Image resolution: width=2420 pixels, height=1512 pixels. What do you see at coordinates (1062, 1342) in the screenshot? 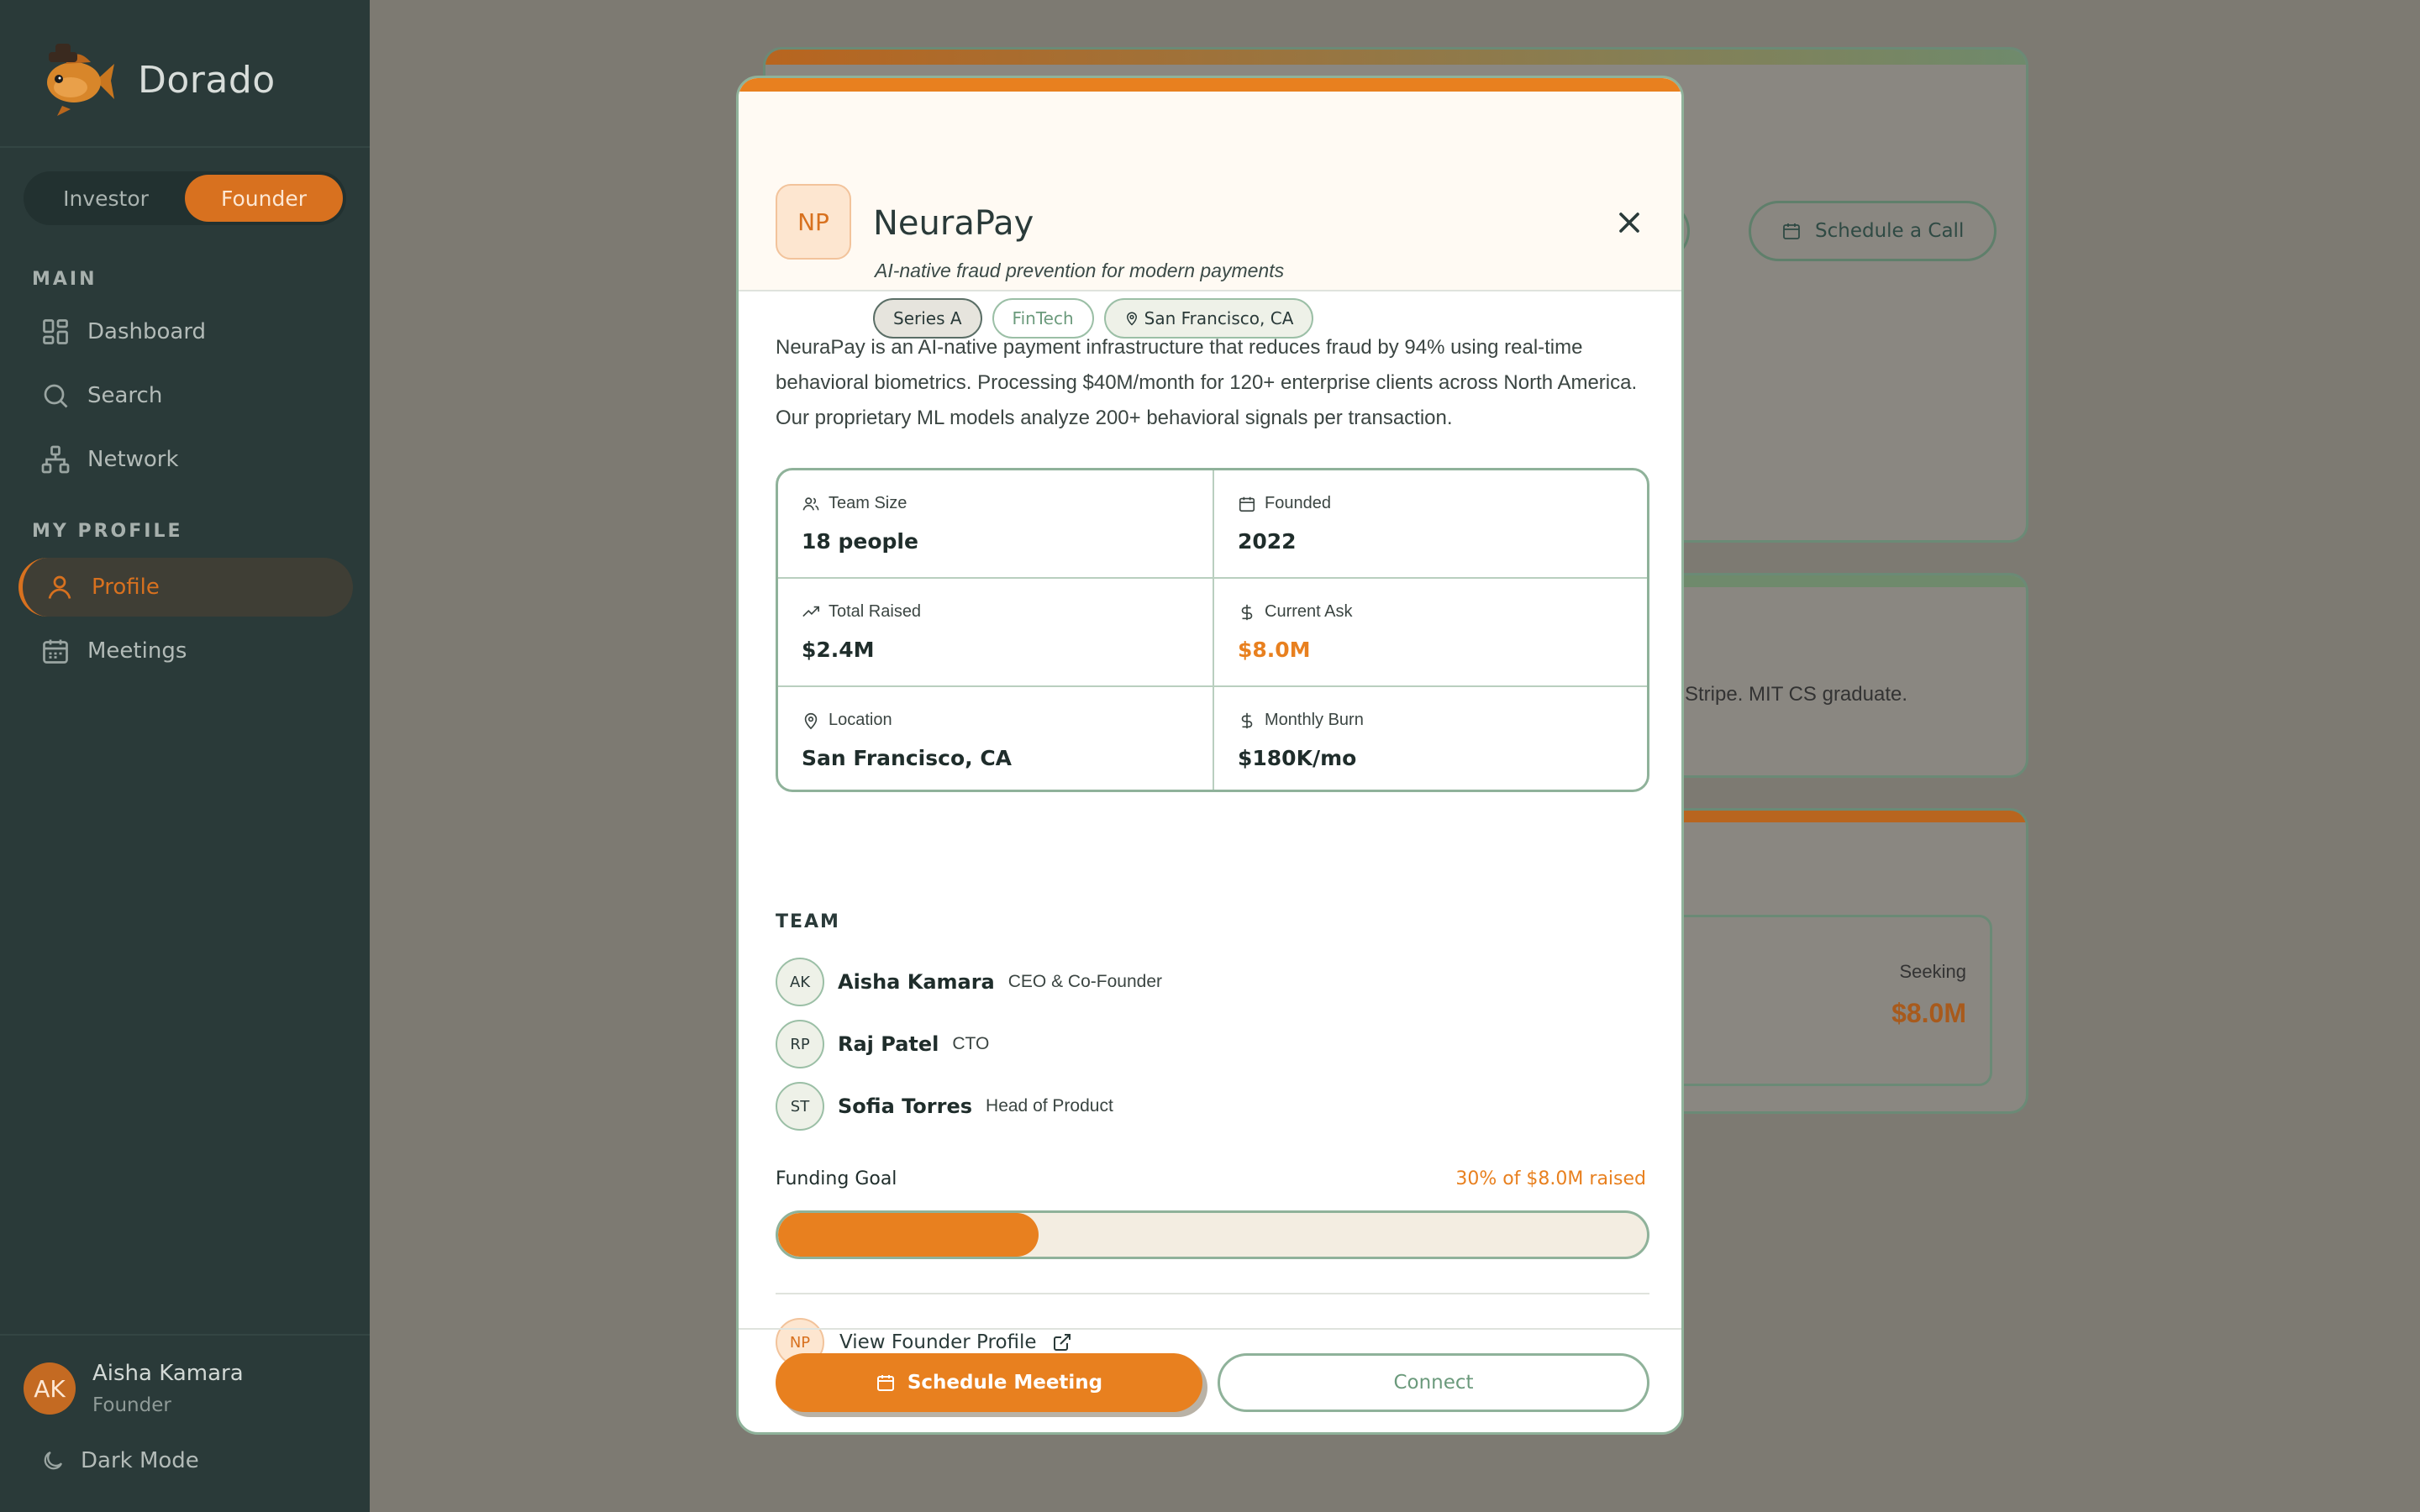
I see `external-link-icon` at bounding box center [1062, 1342].